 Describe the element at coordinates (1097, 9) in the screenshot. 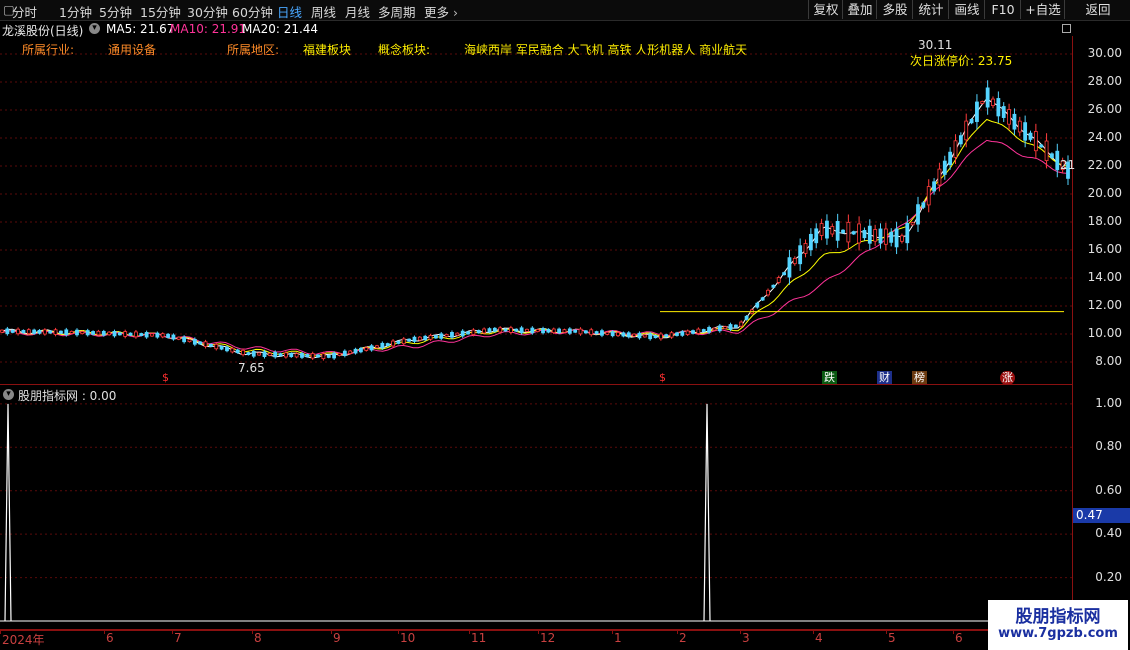

I see `back-button: 返回` at that location.